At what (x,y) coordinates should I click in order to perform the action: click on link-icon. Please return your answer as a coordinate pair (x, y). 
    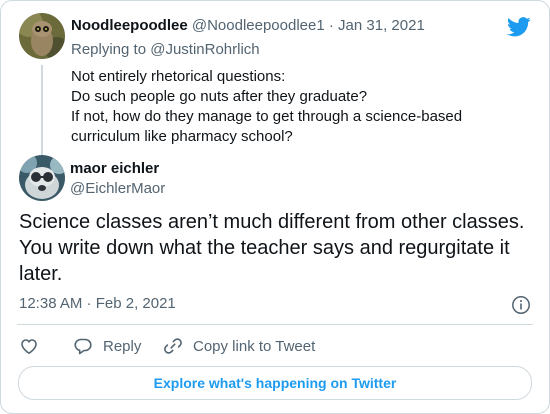
    Looking at the image, I should click on (173, 346).